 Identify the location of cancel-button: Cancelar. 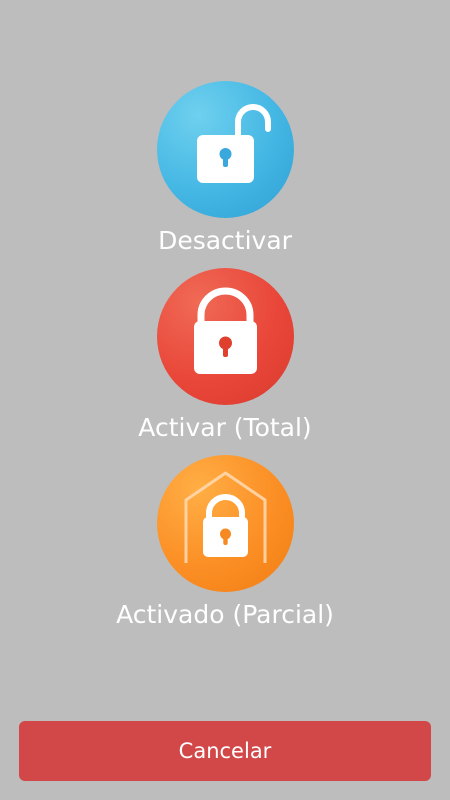
(225, 751).